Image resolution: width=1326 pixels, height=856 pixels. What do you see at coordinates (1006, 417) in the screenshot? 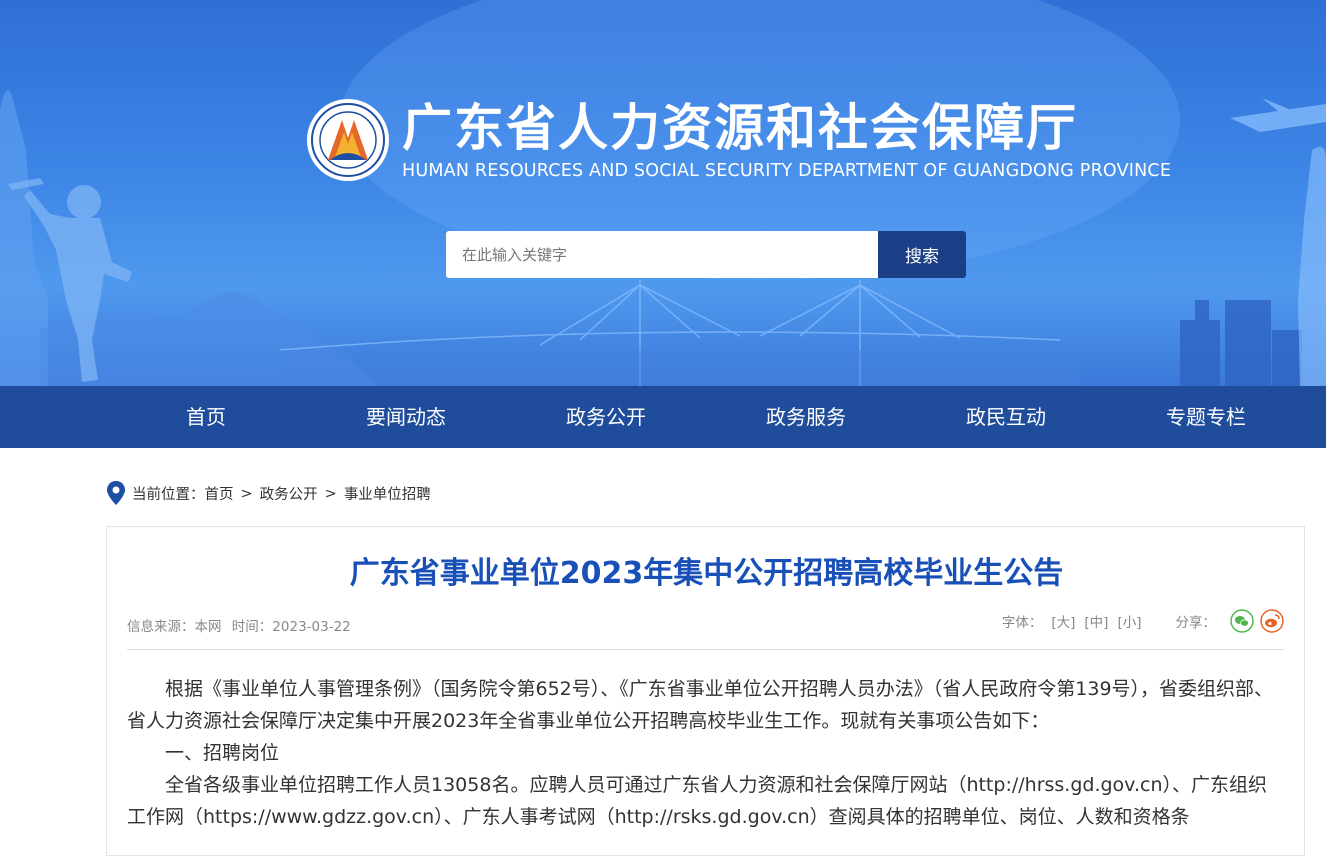
I see `nav-item-interaction: 政民互动` at bounding box center [1006, 417].